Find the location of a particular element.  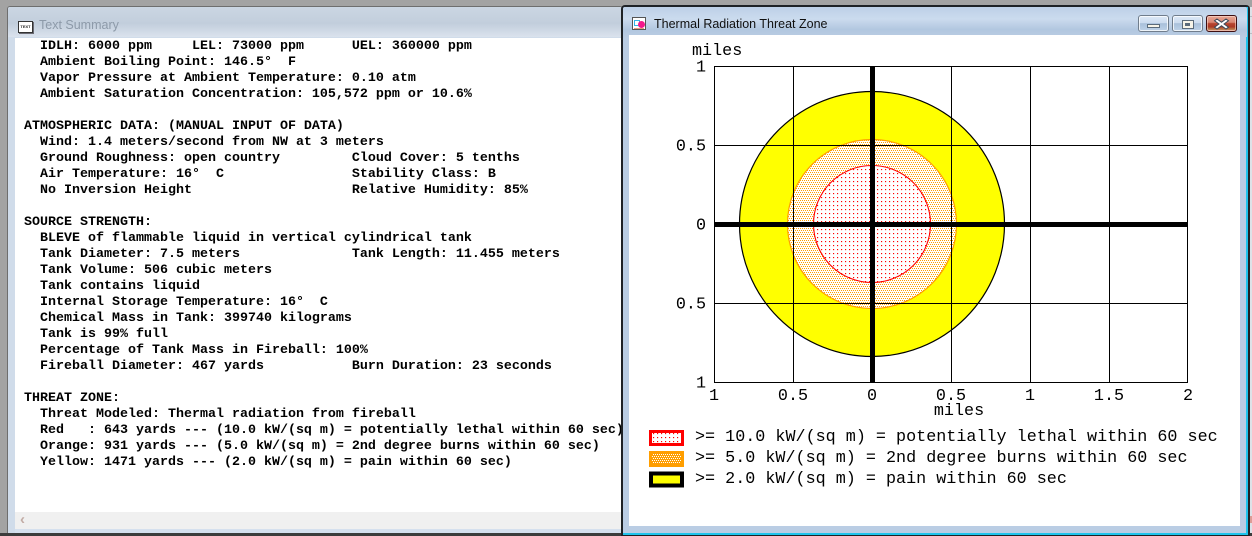

svg-text: 1.5 is located at coordinates (1109, 396).